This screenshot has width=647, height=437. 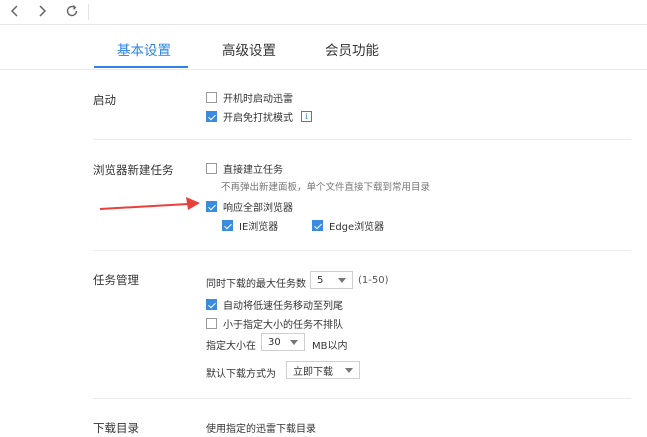 I want to click on section-title-task-management: 任务管理, so click(x=116, y=280).